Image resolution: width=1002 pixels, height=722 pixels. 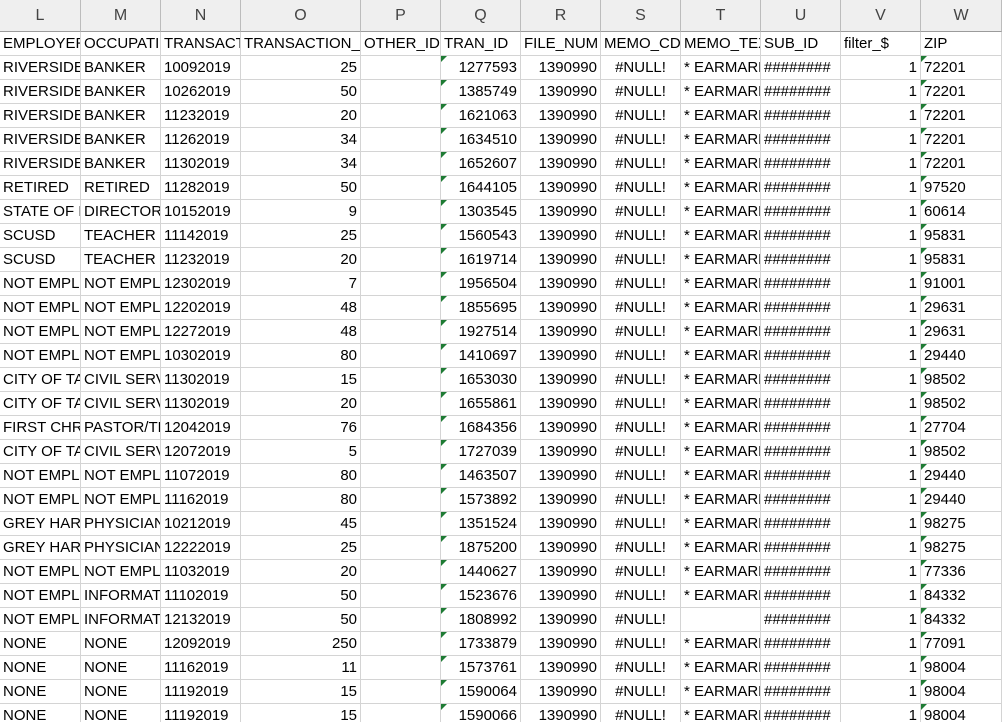 What do you see at coordinates (201, 260) in the screenshot?
I see `cell-N: 11232019` at bounding box center [201, 260].